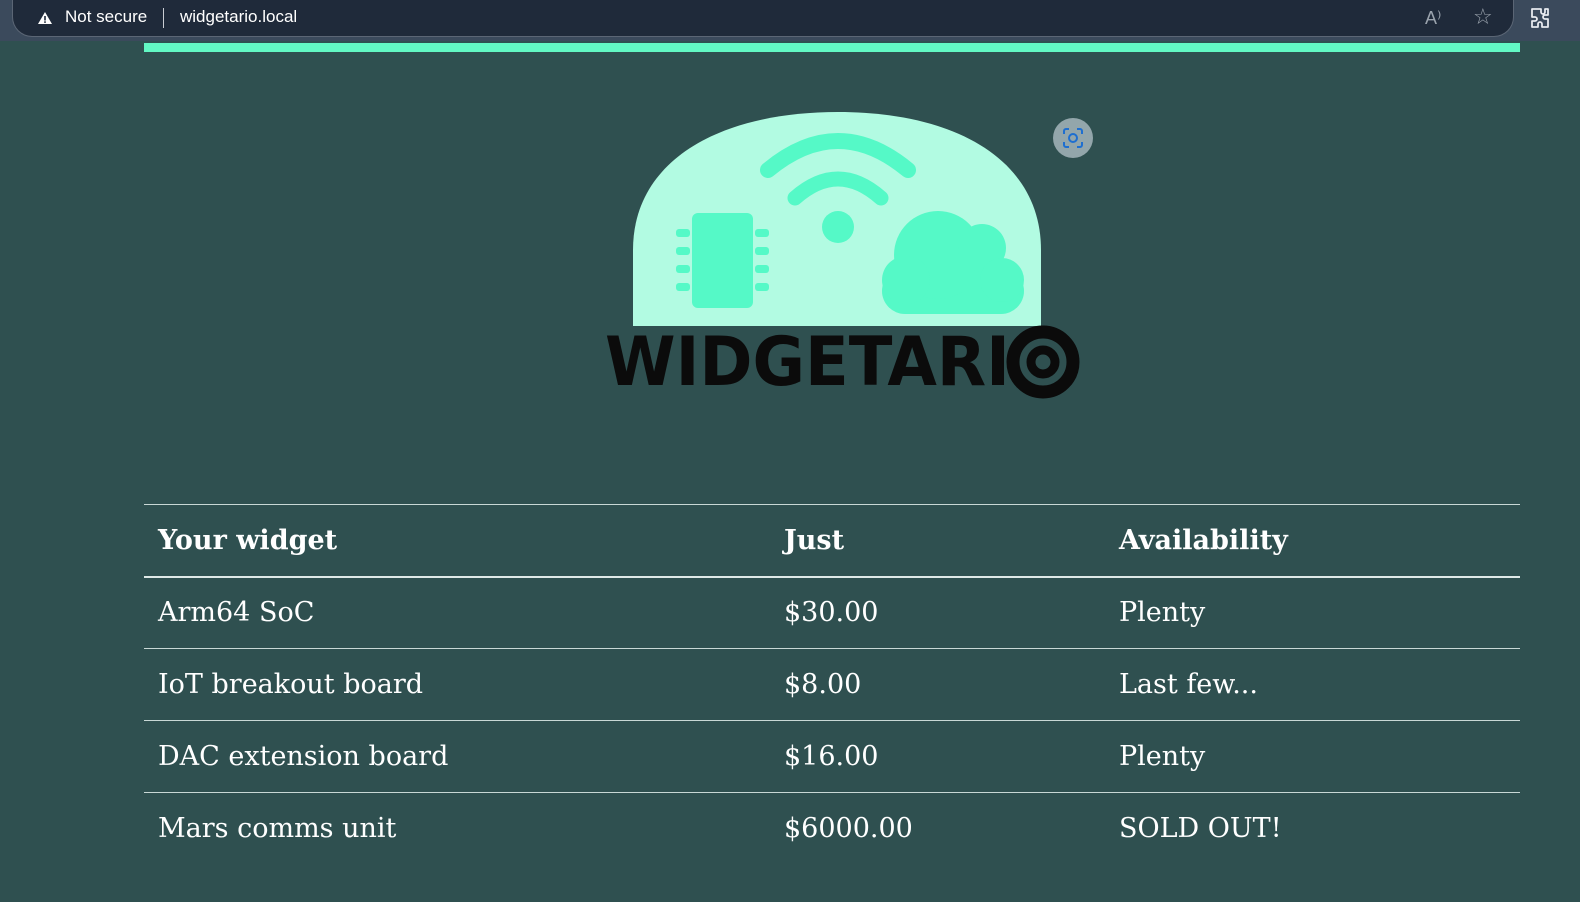 This screenshot has width=1580, height=902. Describe the element at coordinates (1312, 541) in the screenshot. I see `column-header-availability: Availability` at that location.